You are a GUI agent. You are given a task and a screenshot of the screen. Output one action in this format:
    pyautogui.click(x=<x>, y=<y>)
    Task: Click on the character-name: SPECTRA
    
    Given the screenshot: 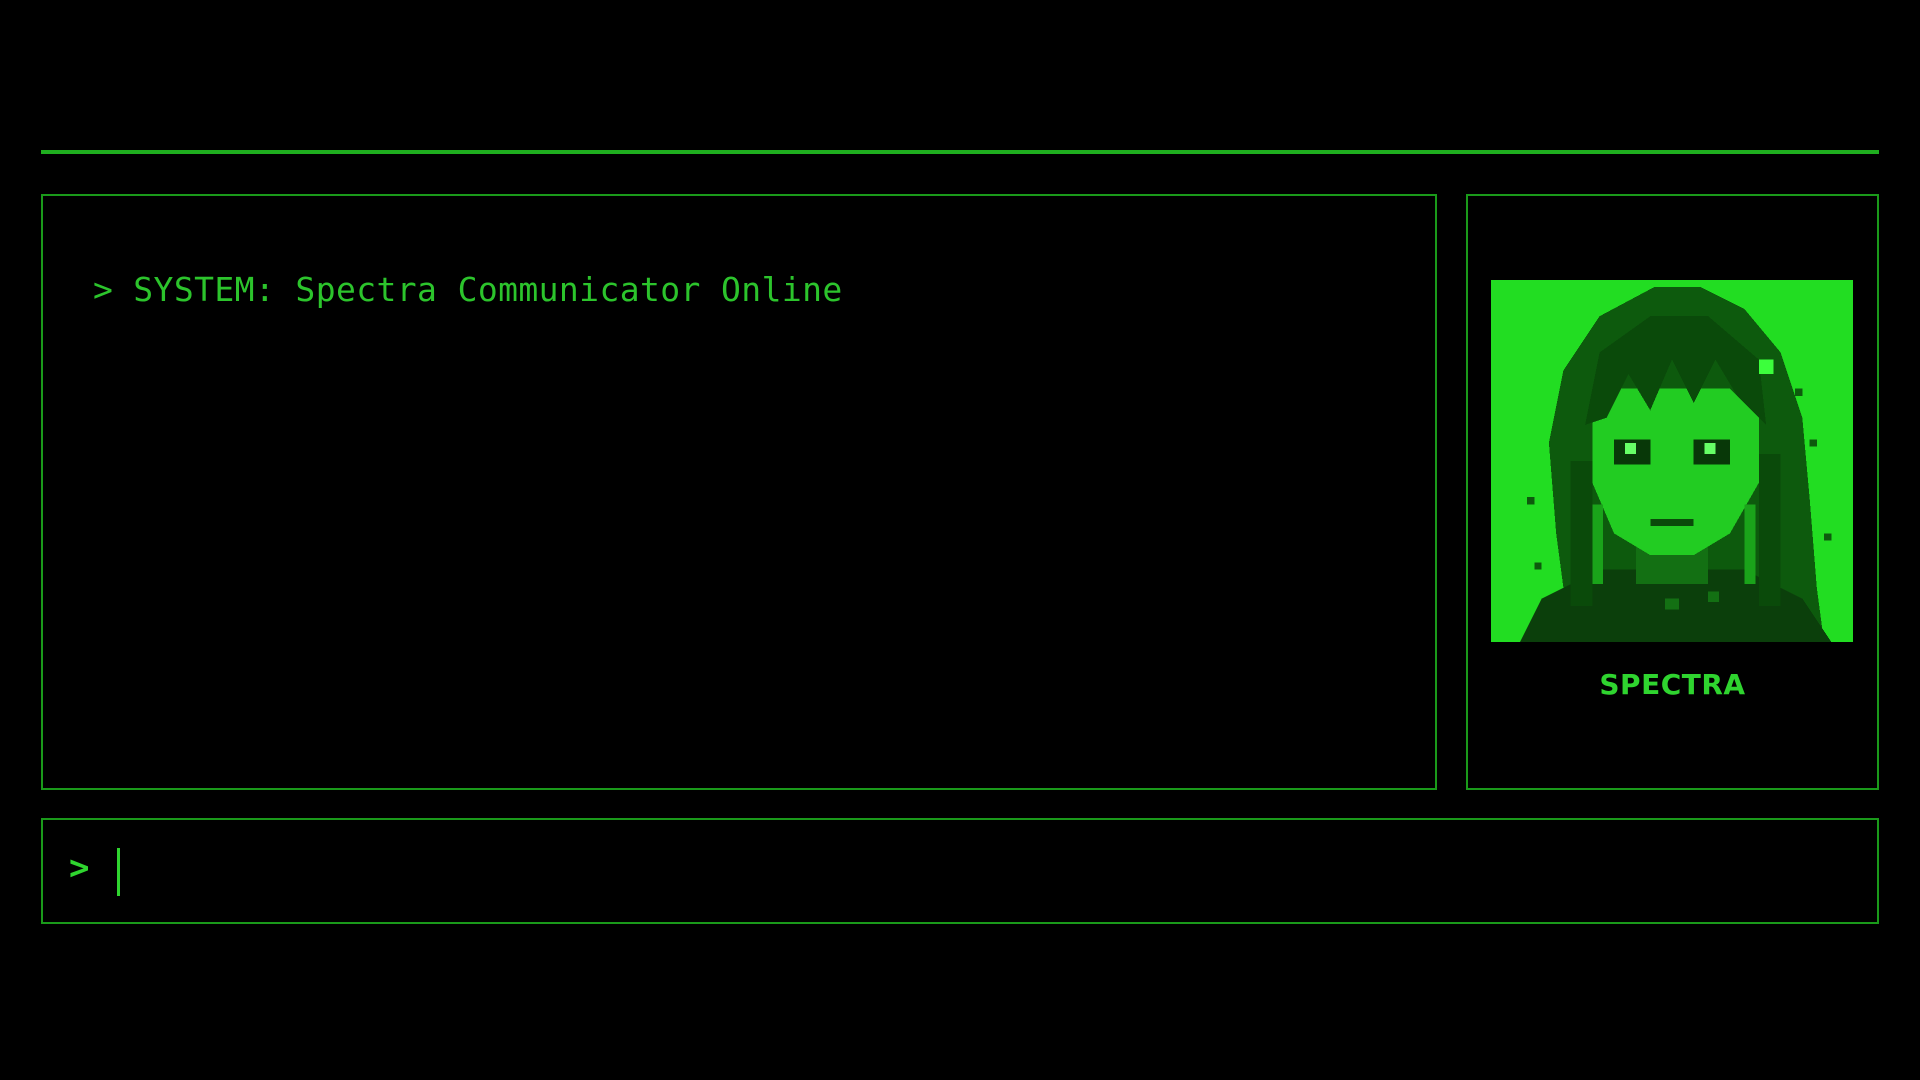 What is the action you would take?
    pyautogui.click(x=1672, y=684)
    